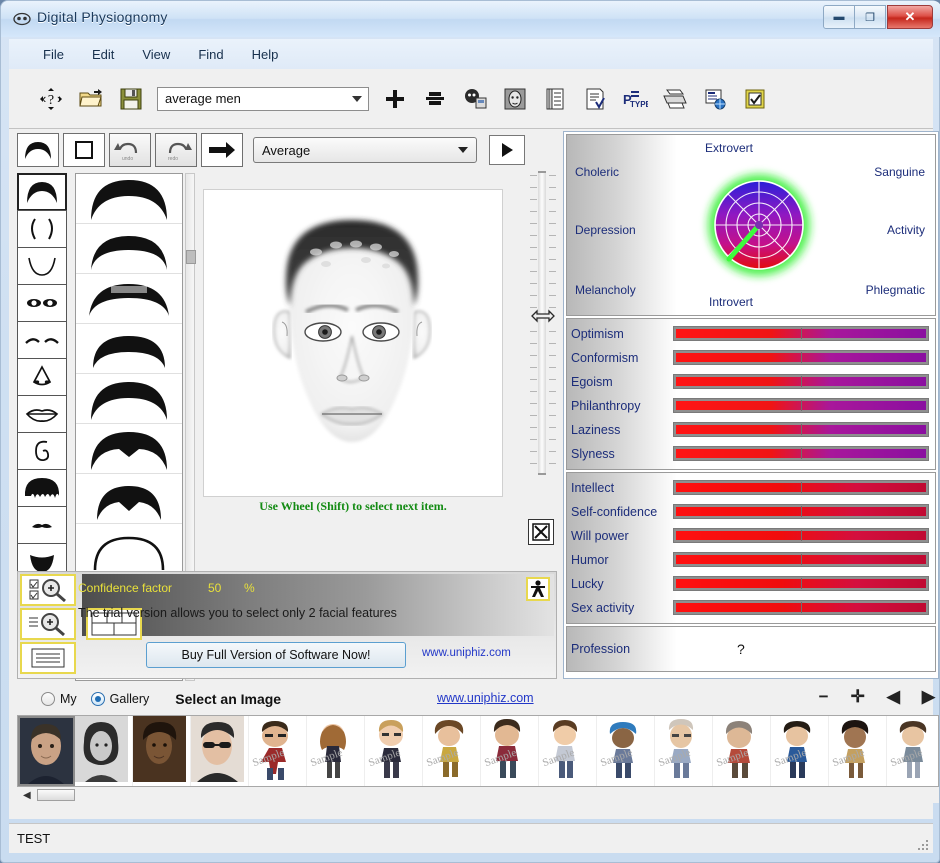 This screenshot has height=863, width=940. I want to click on feature-ear-icon, so click(42, 451).